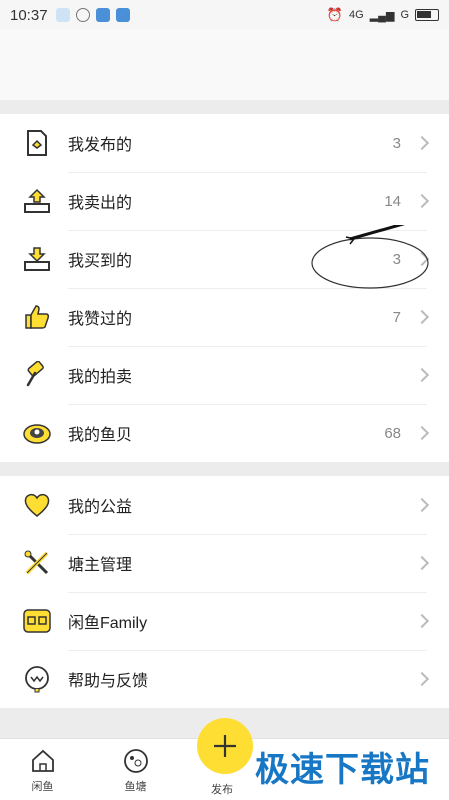 The image size is (449, 800). Describe the element at coordinates (62, 15) in the screenshot. I see `notification-icon` at that location.